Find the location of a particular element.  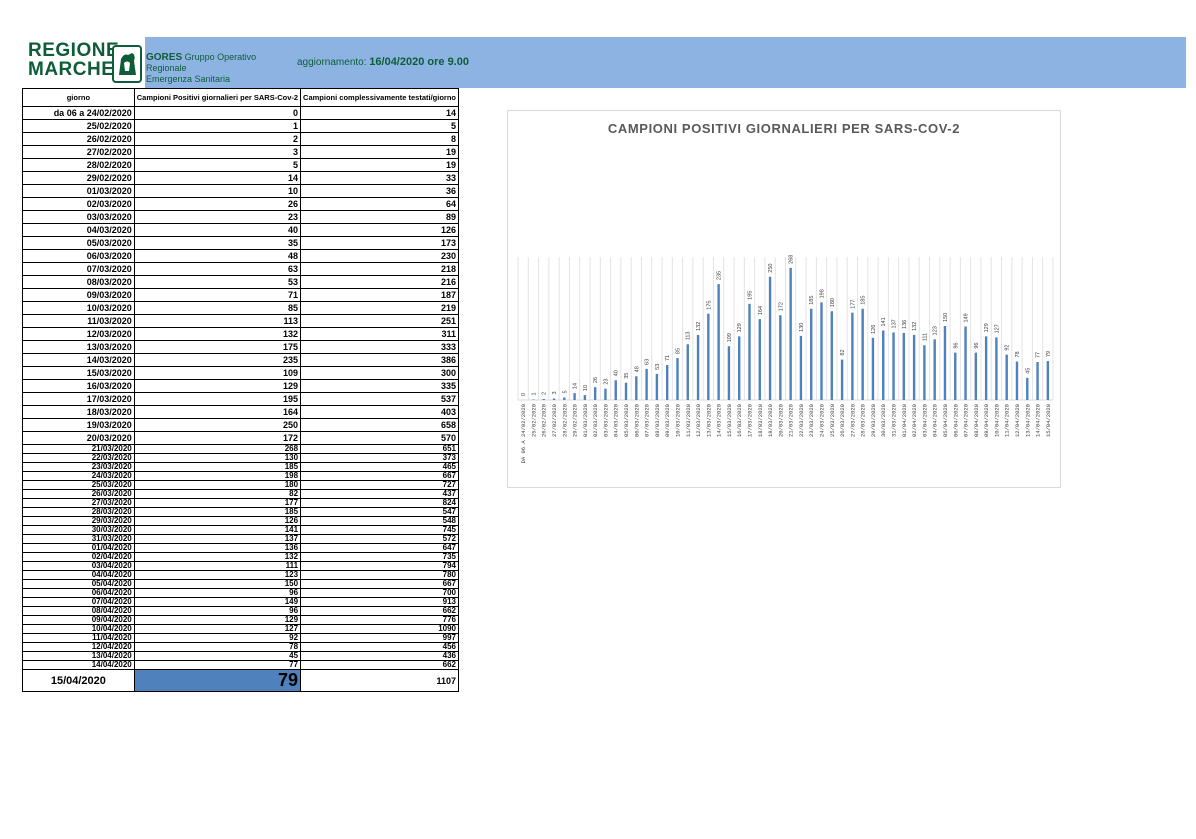

table-row: 12/03/2020 132 311 is located at coordinates (240, 334).